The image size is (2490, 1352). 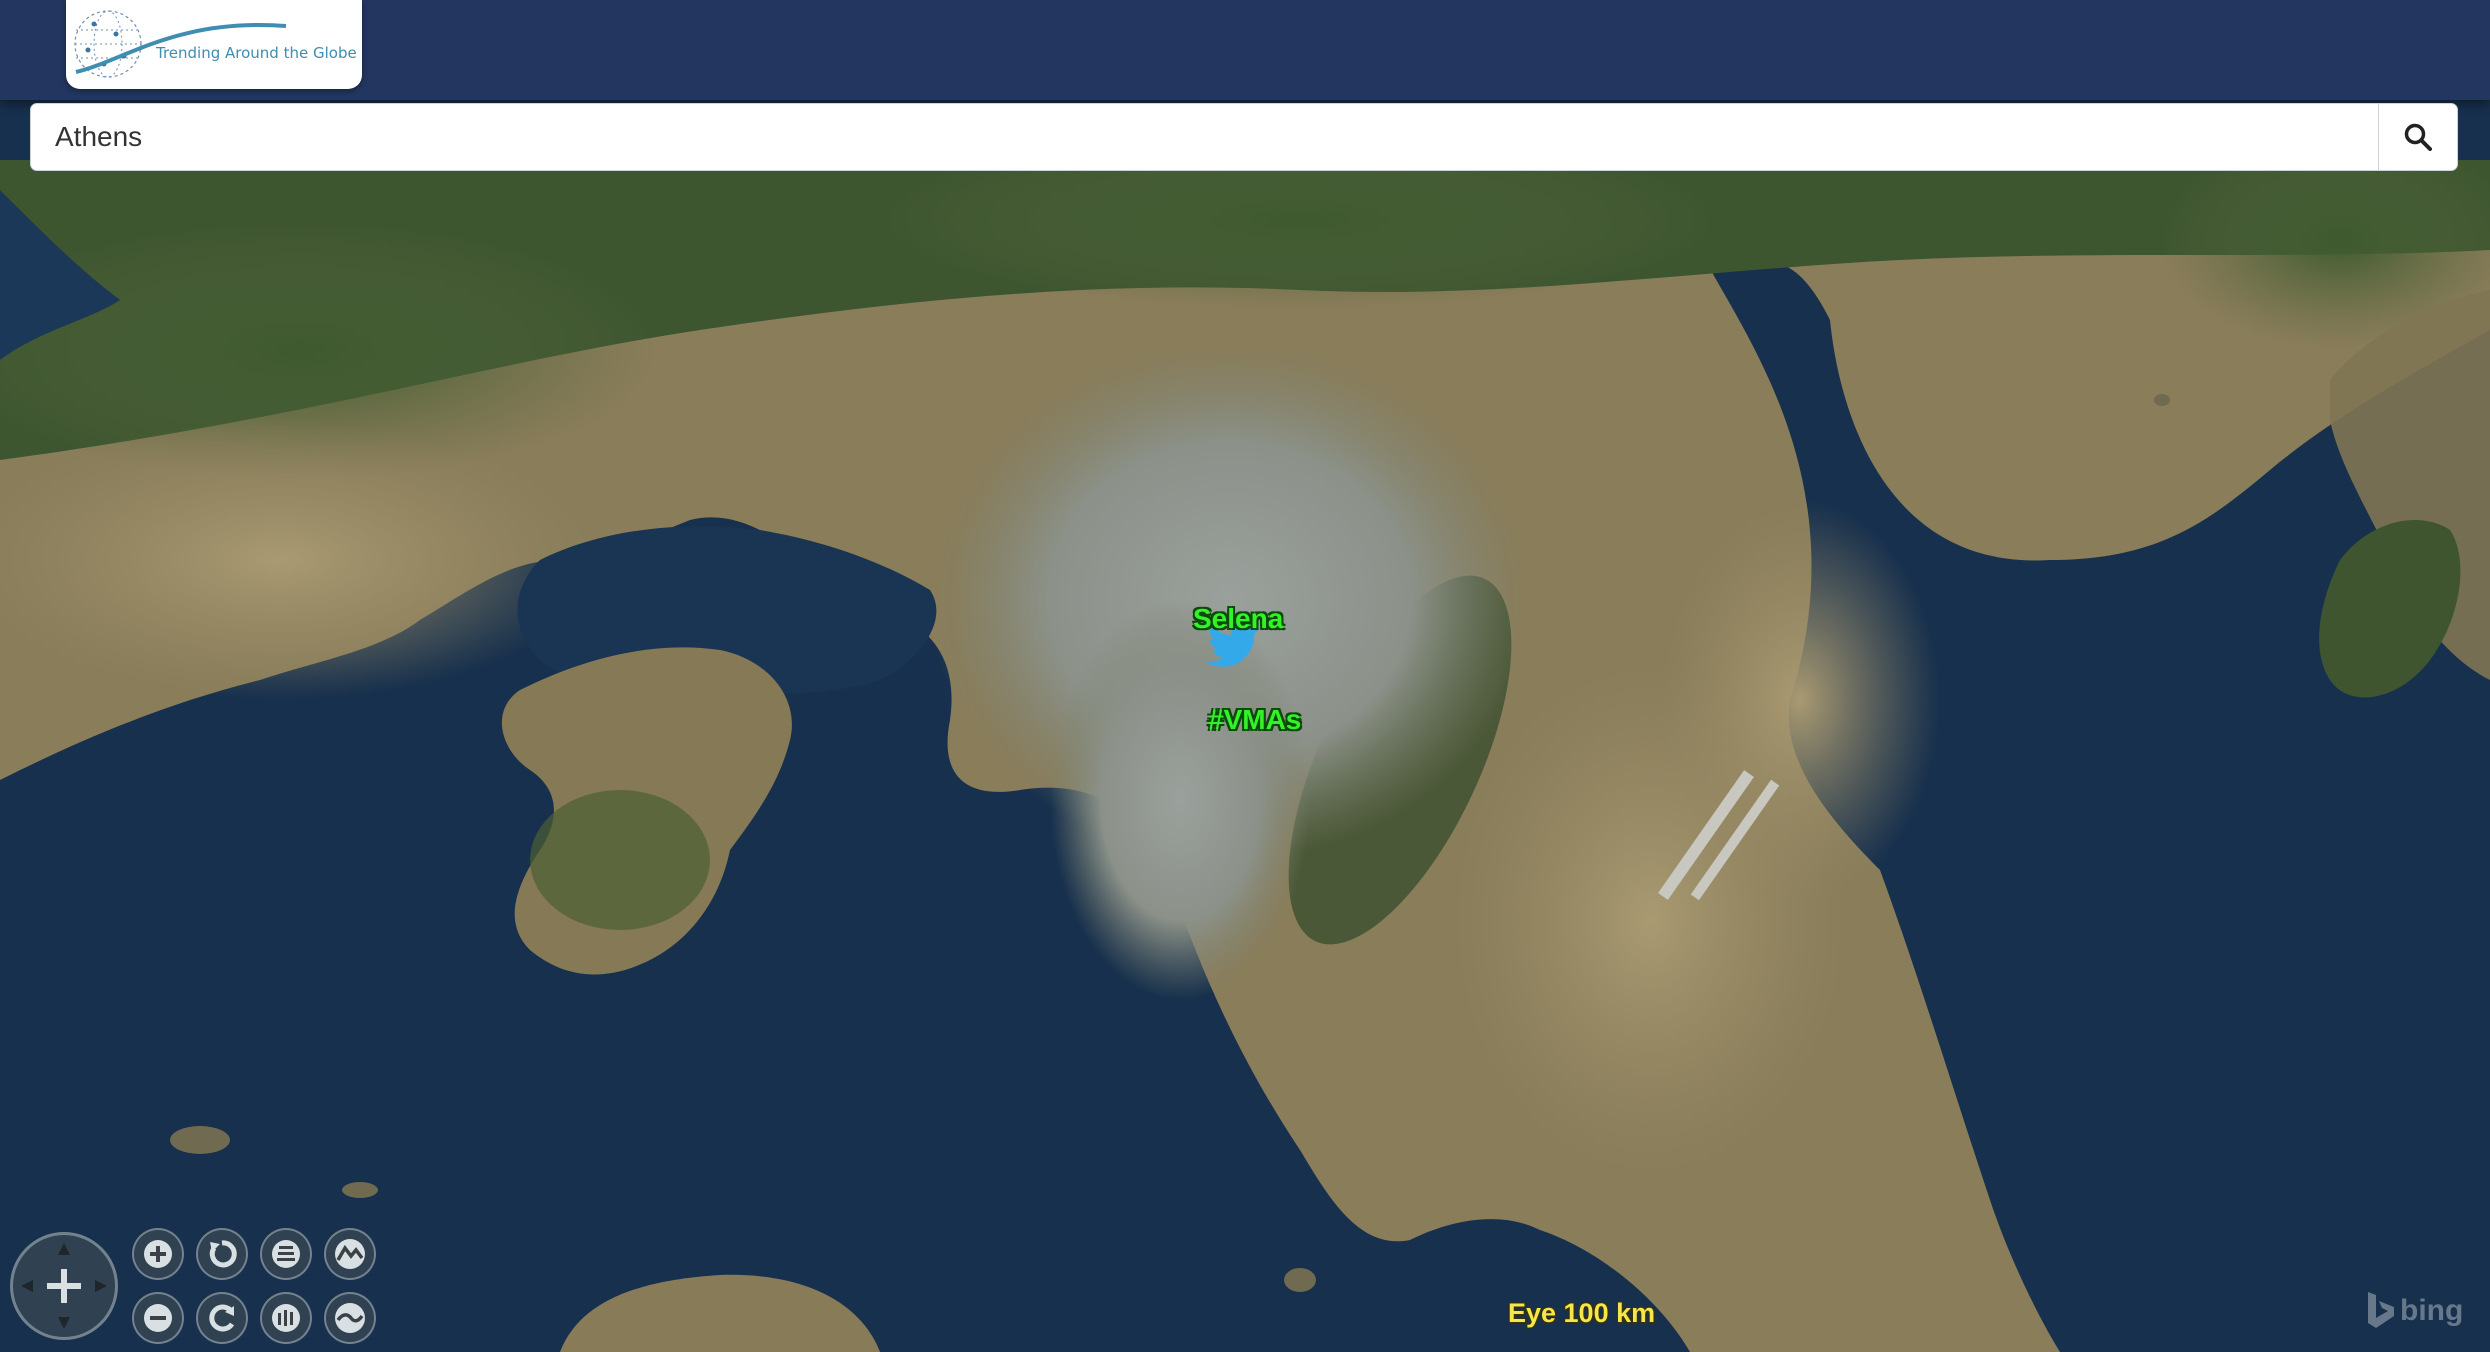 I want to click on search-button, so click(x=2417, y=137).